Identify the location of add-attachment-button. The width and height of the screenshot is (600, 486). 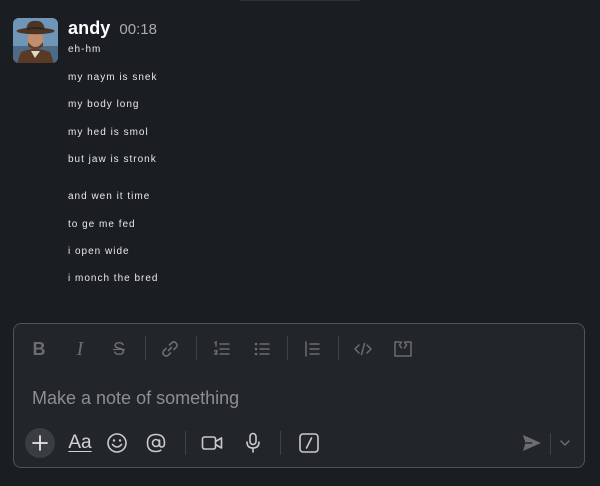
(40, 443).